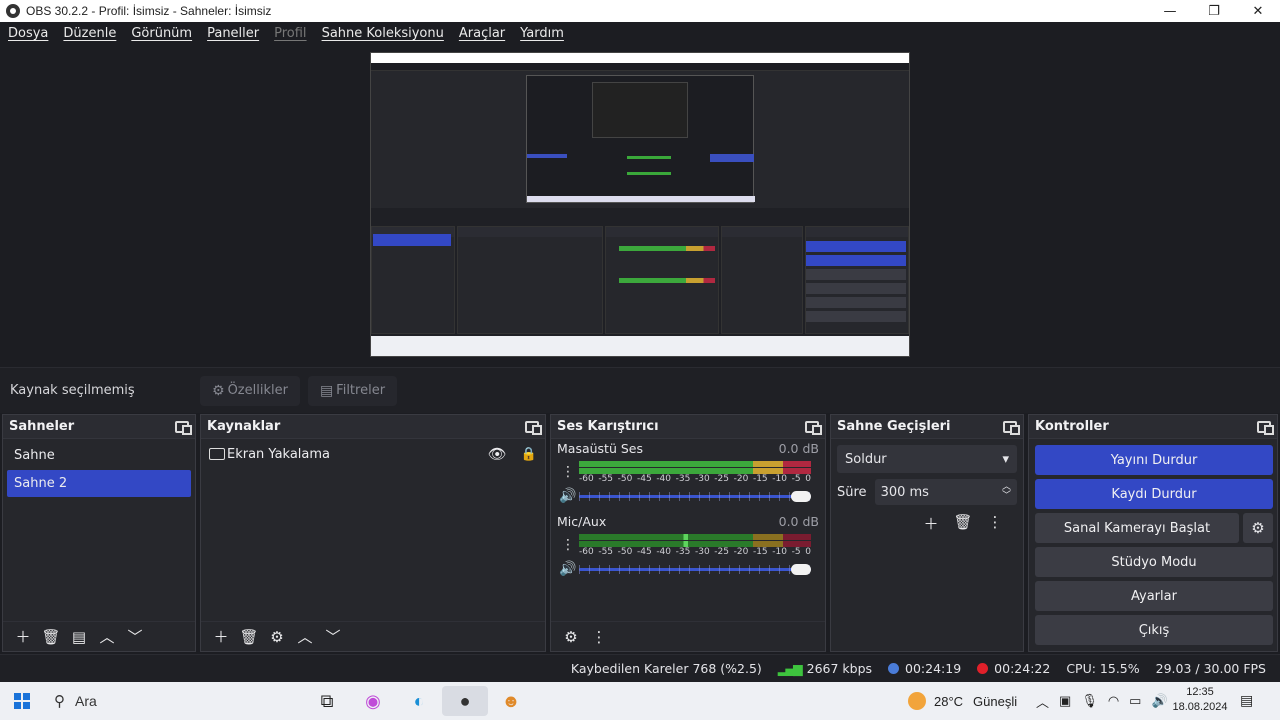 This screenshot has width=1280, height=720. I want to click on menu-edit: Düzenle, so click(89, 33).